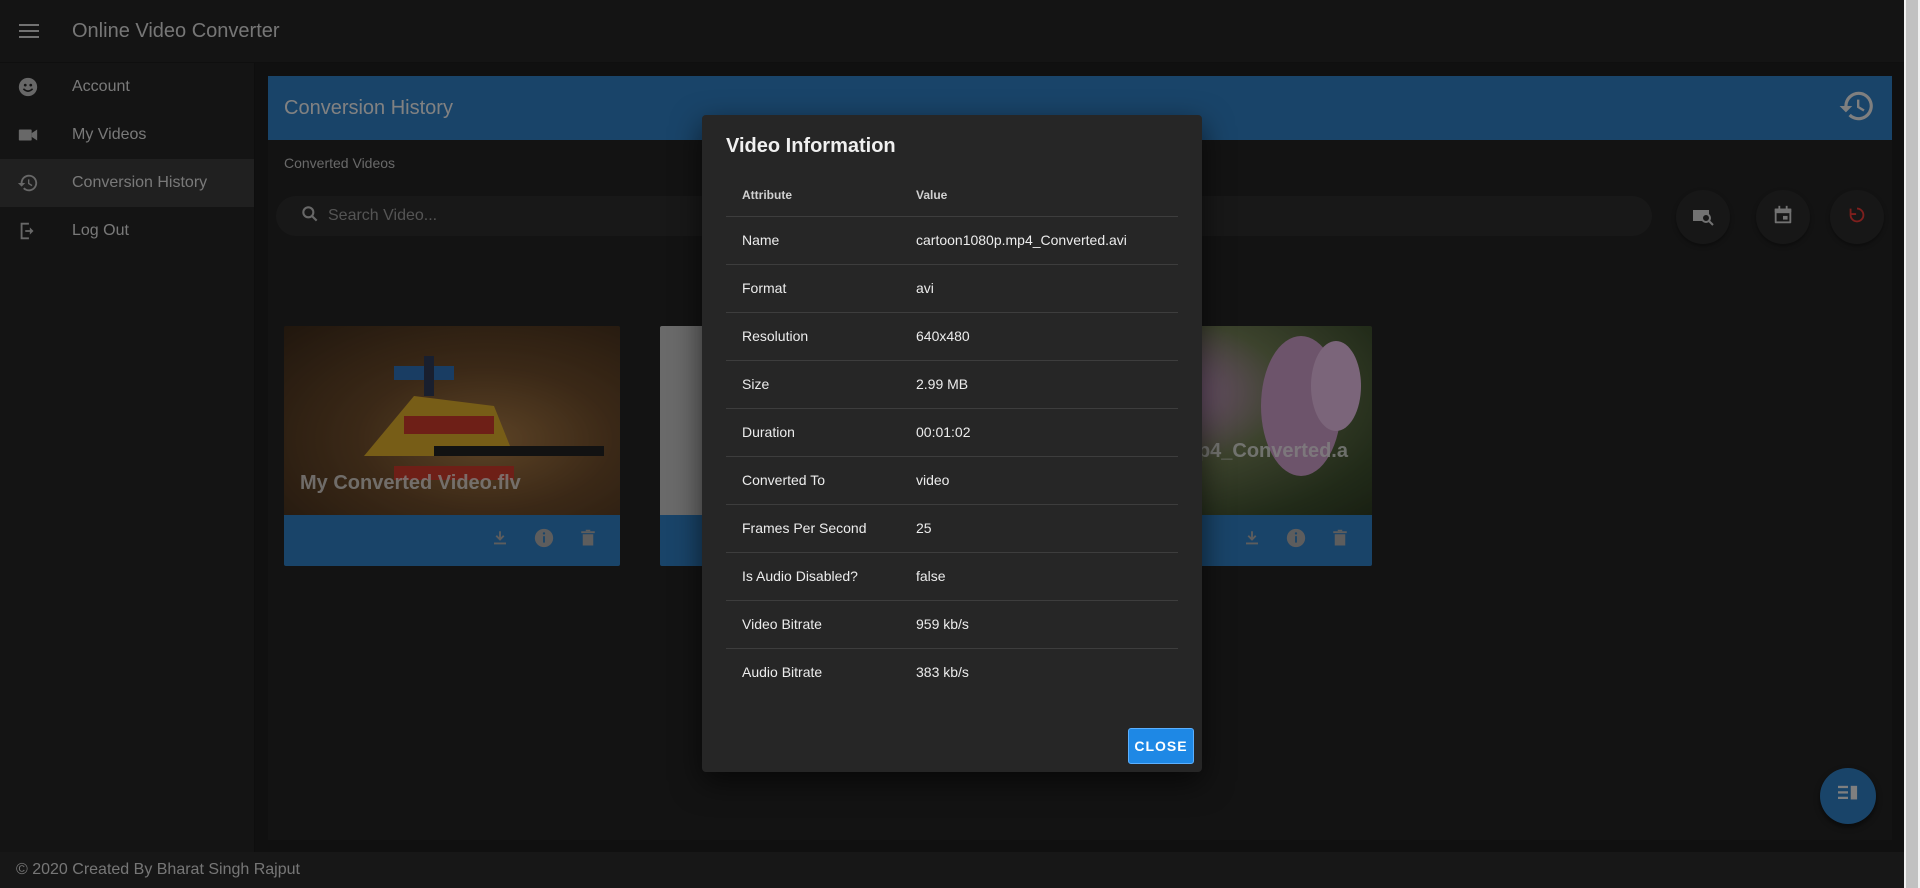  What do you see at coordinates (942, 672) in the screenshot?
I see `value-cell: 383 kb/s` at bounding box center [942, 672].